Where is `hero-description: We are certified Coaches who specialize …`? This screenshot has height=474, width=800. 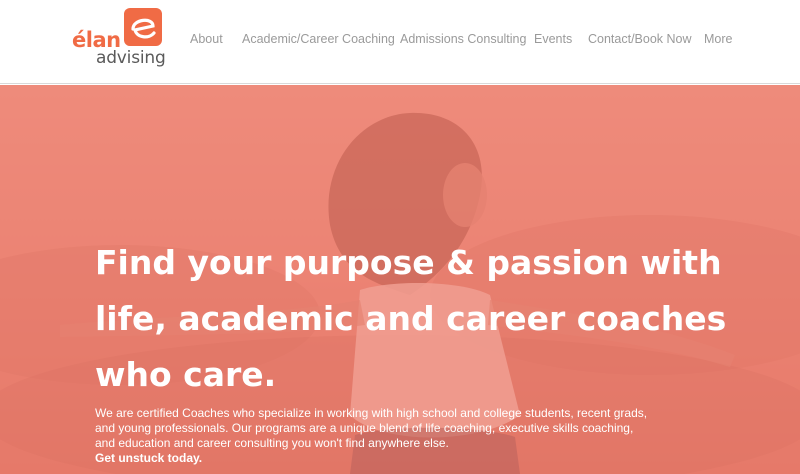 hero-description: We are certified Coaches who specialize … is located at coordinates (371, 428).